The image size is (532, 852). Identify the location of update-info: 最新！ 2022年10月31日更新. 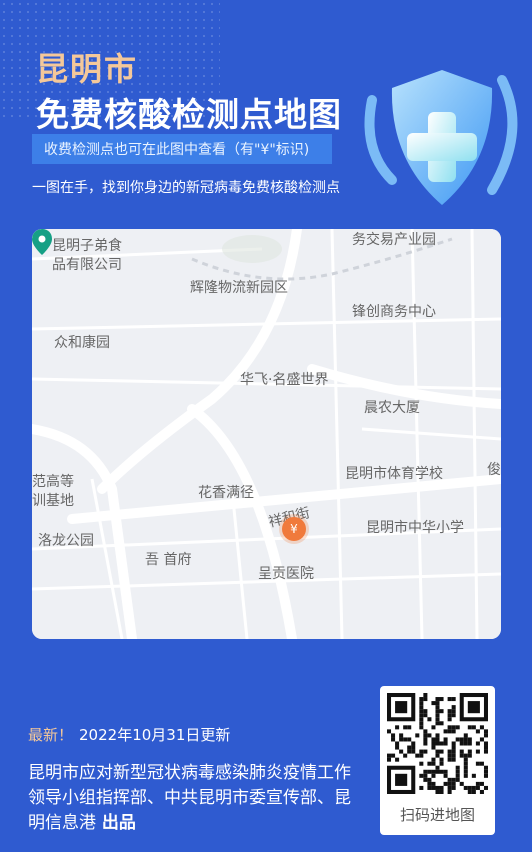
(129, 734).